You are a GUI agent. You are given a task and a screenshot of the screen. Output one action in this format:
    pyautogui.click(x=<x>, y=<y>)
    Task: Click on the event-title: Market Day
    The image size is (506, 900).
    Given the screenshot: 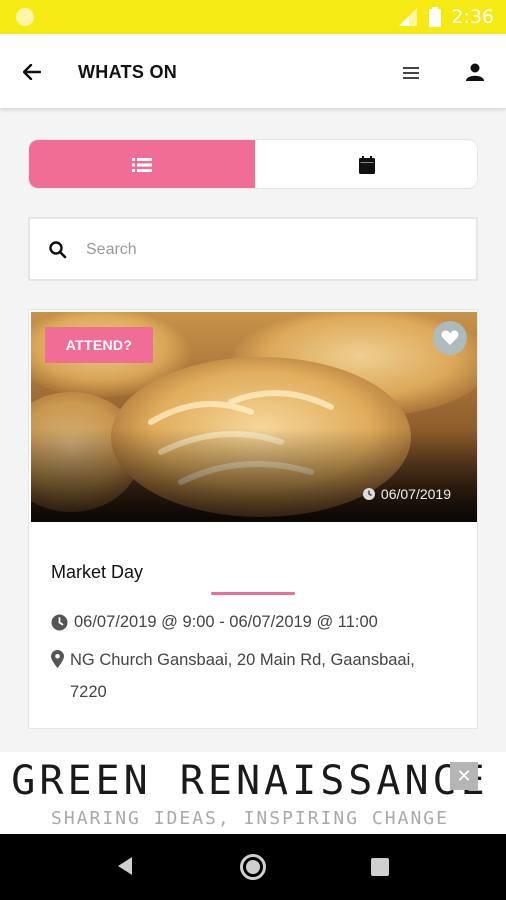 What is the action you would take?
    pyautogui.click(x=97, y=572)
    